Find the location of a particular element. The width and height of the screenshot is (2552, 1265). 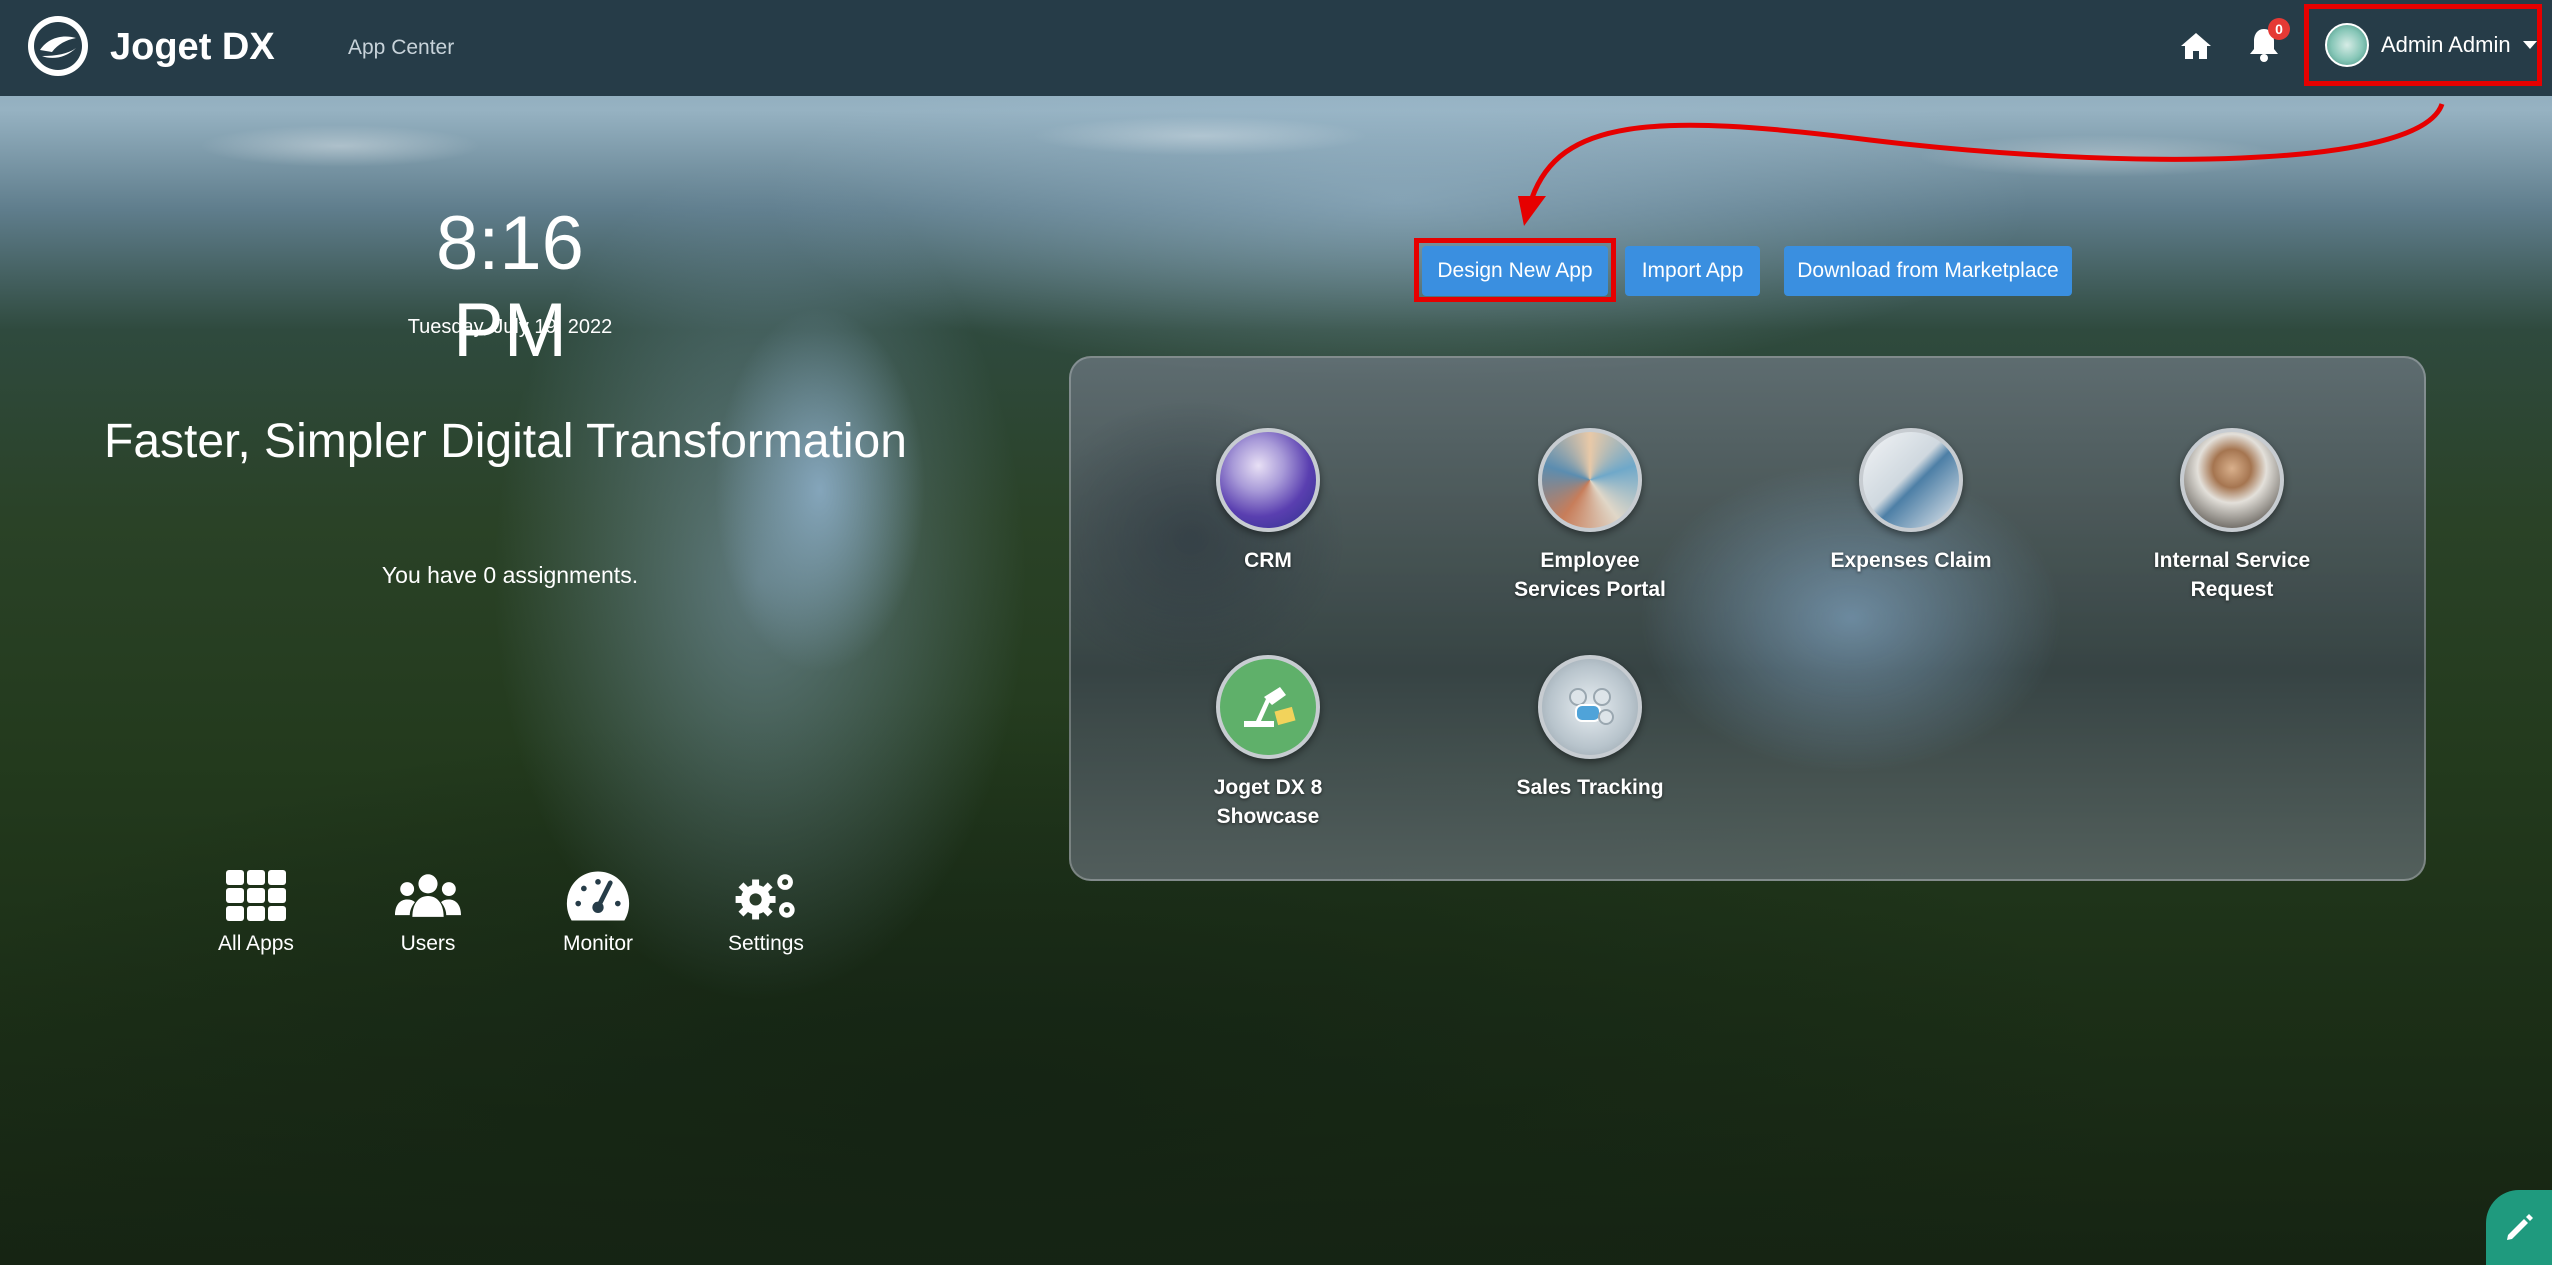

app-tile-internal-service-request: Internal Service Request is located at coordinates (2232, 516).